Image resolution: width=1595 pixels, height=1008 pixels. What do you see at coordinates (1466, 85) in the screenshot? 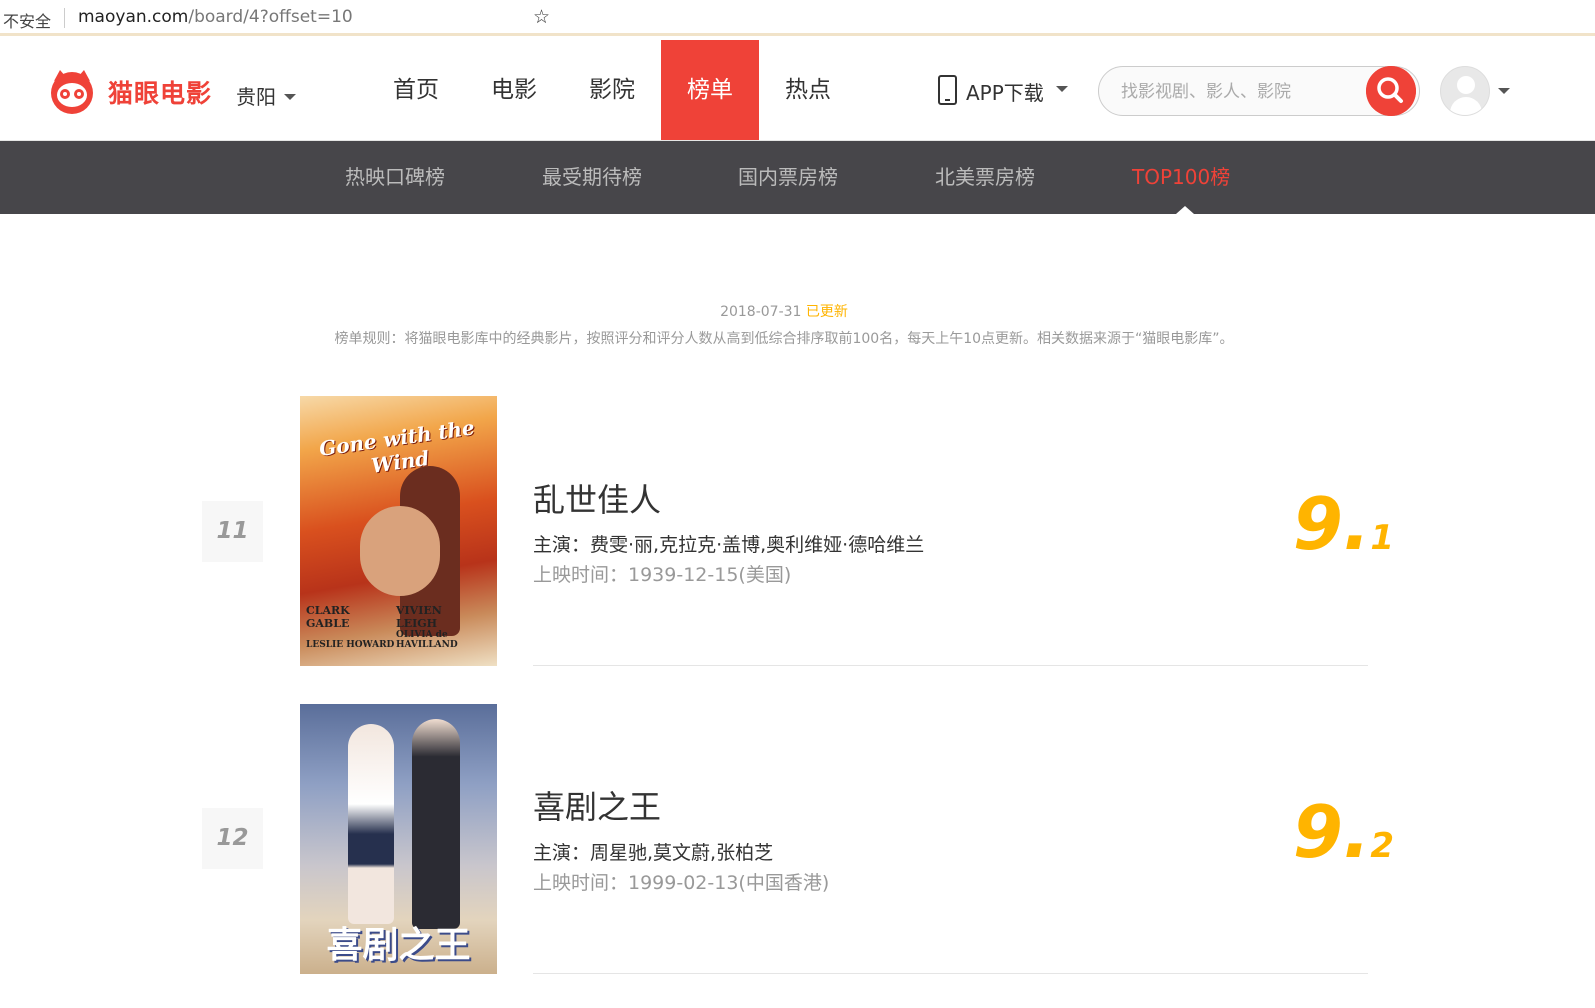
I see `avatar-head` at bounding box center [1466, 85].